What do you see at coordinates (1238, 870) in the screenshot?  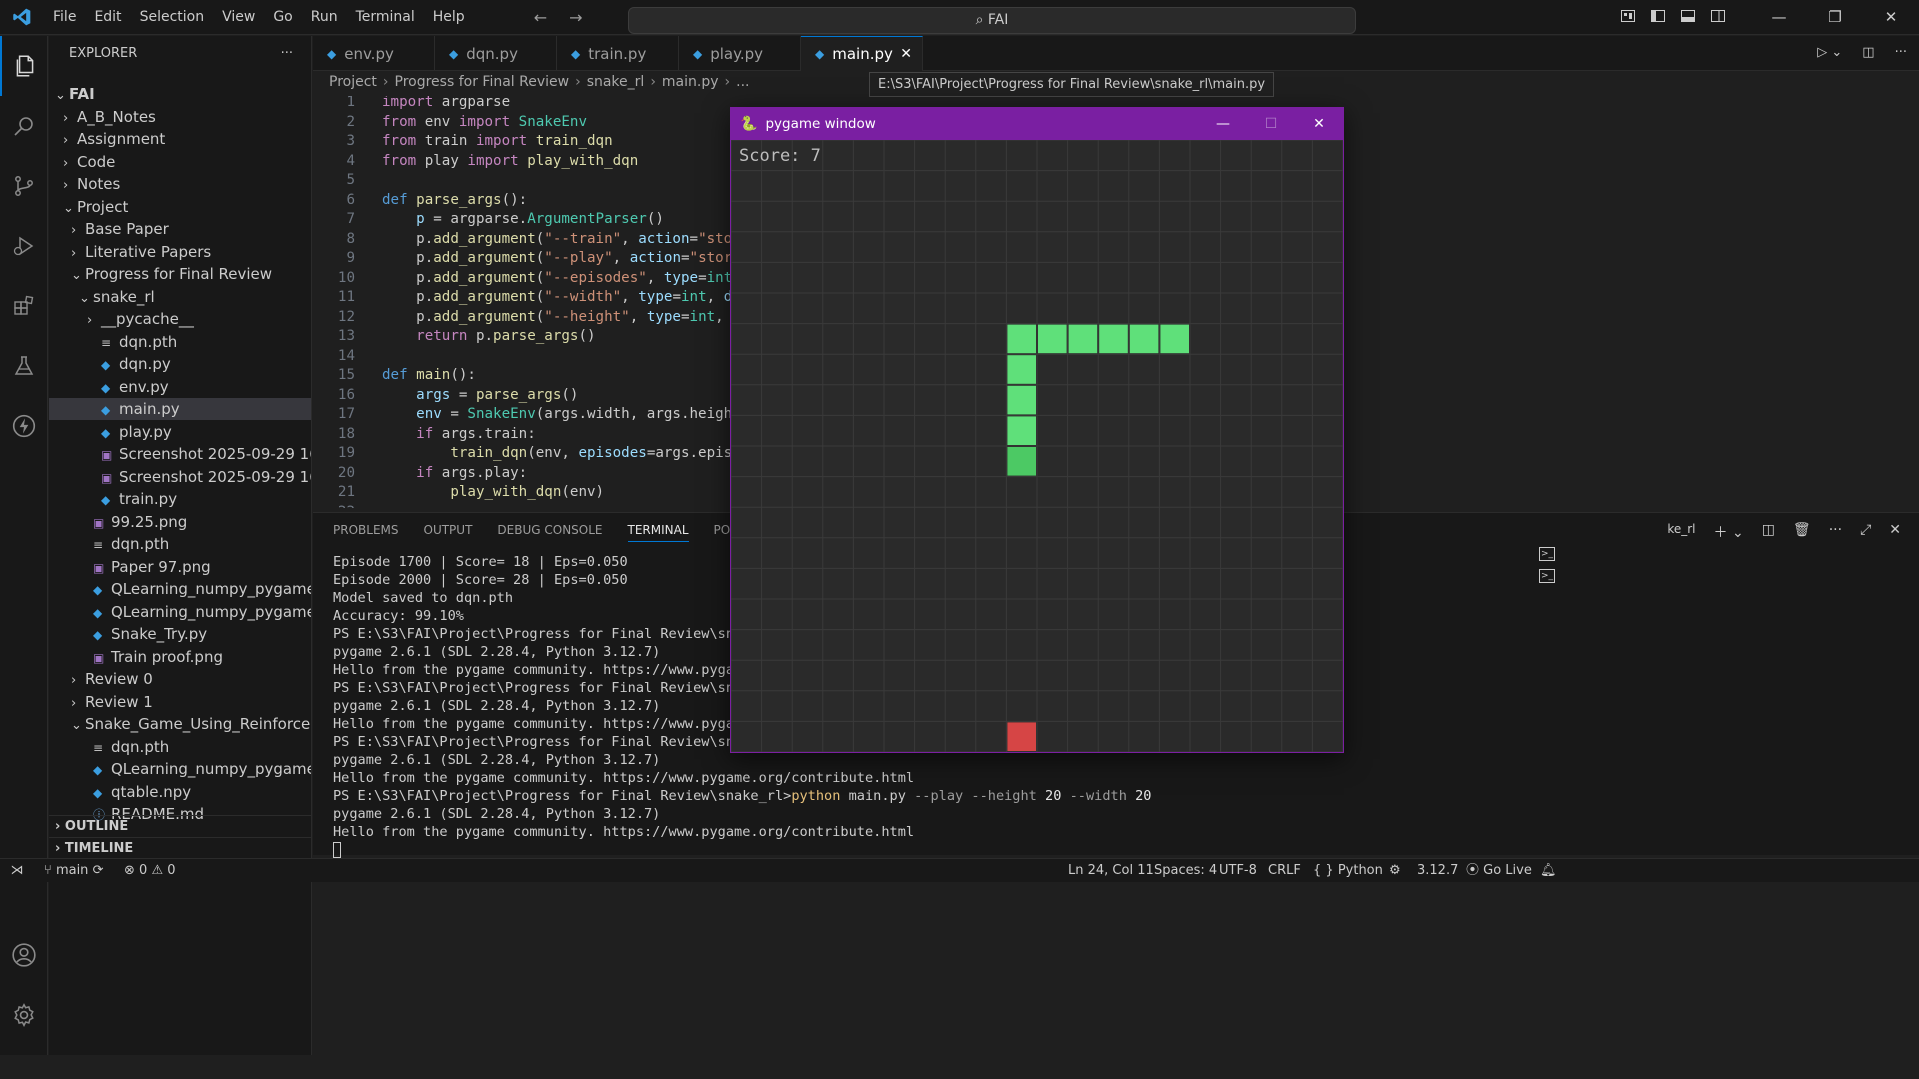 I see `encoding: UTF-8` at bounding box center [1238, 870].